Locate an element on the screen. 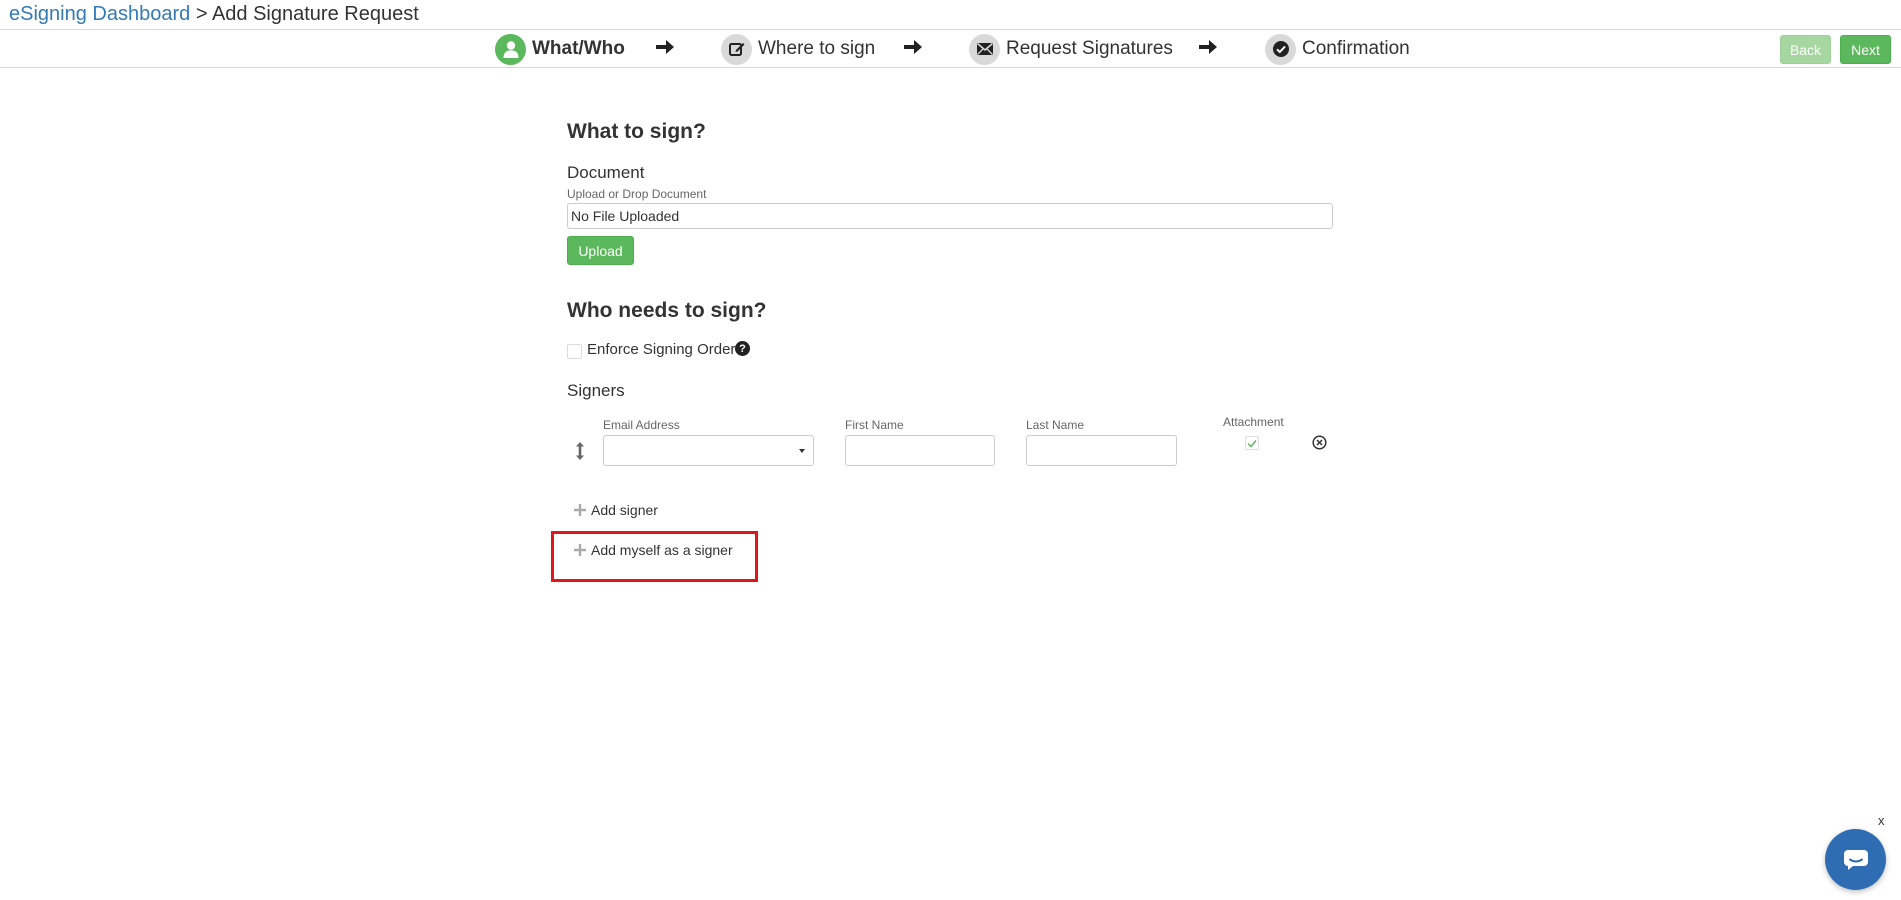  signer-email-select is located at coordinates (708, 450).